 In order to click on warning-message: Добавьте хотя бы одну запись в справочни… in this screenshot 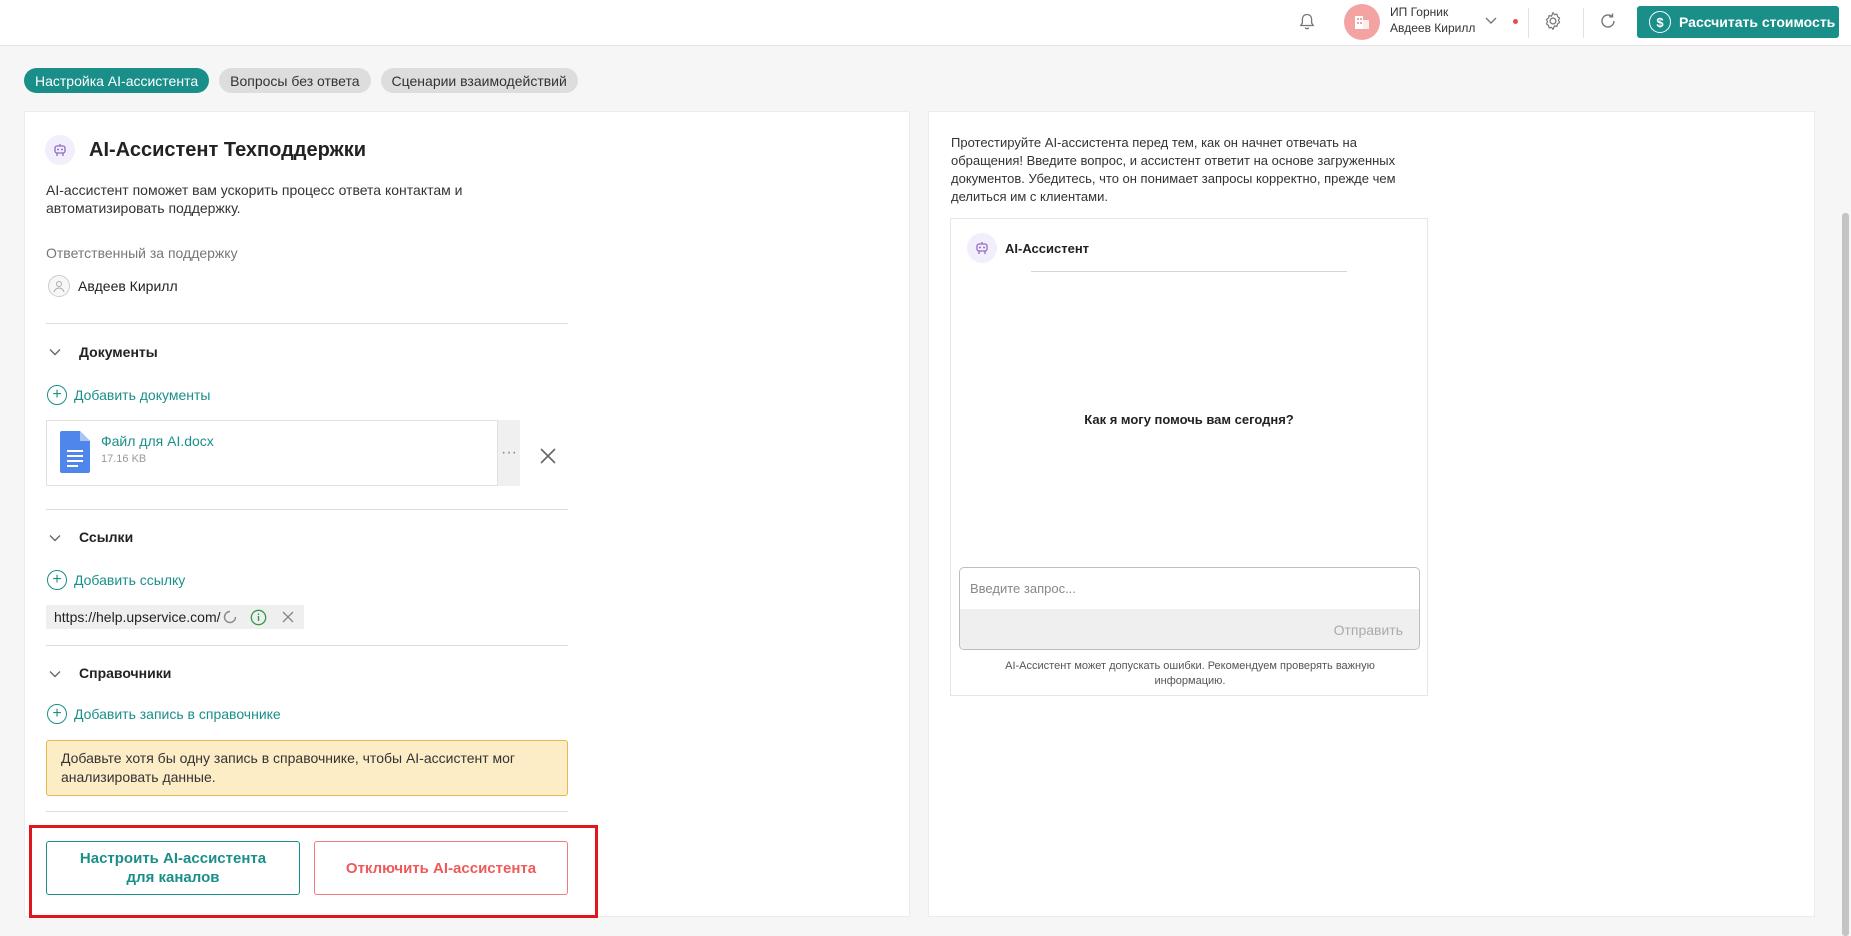, I will do `click(307, 768)`.